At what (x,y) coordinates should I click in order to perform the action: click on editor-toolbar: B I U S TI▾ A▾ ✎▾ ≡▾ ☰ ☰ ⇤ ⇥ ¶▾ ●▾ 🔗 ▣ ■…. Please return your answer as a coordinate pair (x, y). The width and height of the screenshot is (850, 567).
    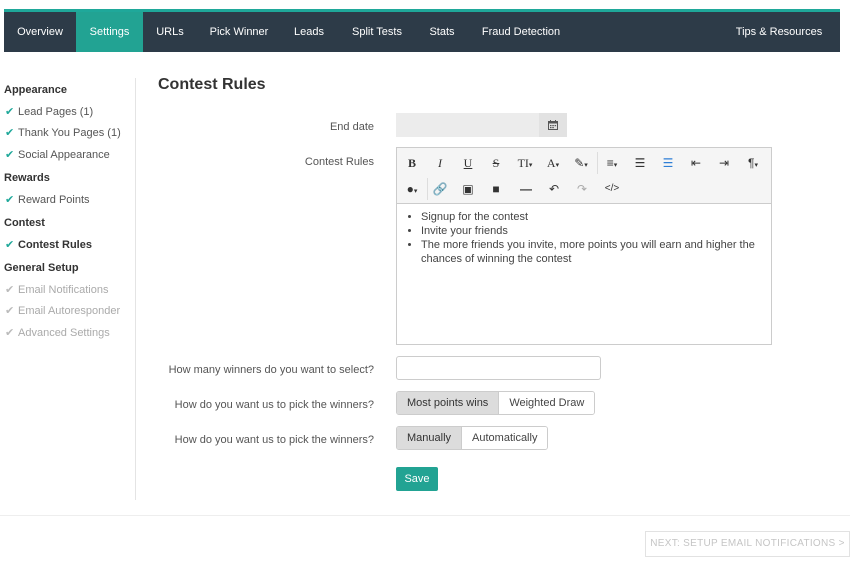
    Looking at the image, I should click on (584, 176).